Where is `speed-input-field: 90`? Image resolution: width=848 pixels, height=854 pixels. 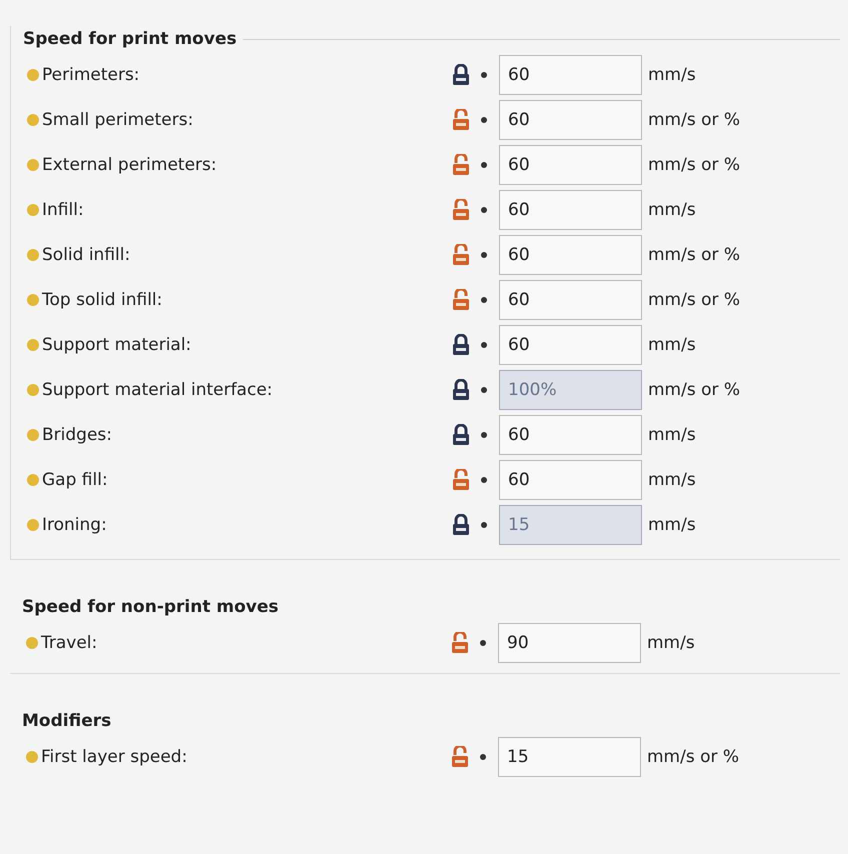 speed-input-field: 90 is located at coordinates (569, 642).